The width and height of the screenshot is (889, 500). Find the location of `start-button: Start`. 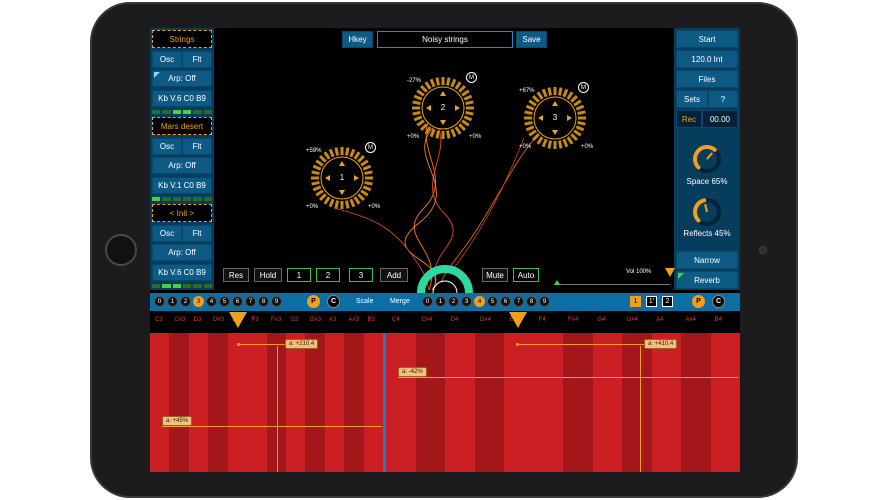

start-button: Start is located at coordinates (707, 39).